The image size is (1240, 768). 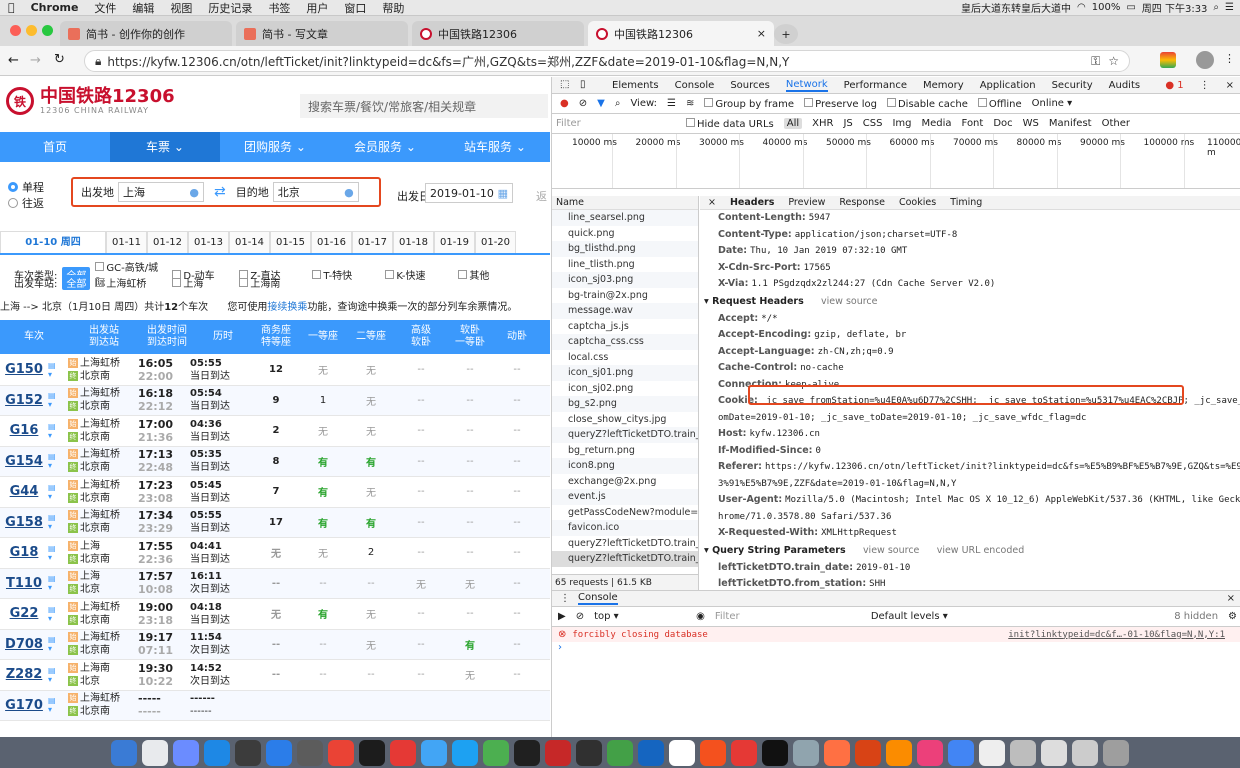 I want to click on clock: 周四 下午3:33, so click(x=1175, y=7).